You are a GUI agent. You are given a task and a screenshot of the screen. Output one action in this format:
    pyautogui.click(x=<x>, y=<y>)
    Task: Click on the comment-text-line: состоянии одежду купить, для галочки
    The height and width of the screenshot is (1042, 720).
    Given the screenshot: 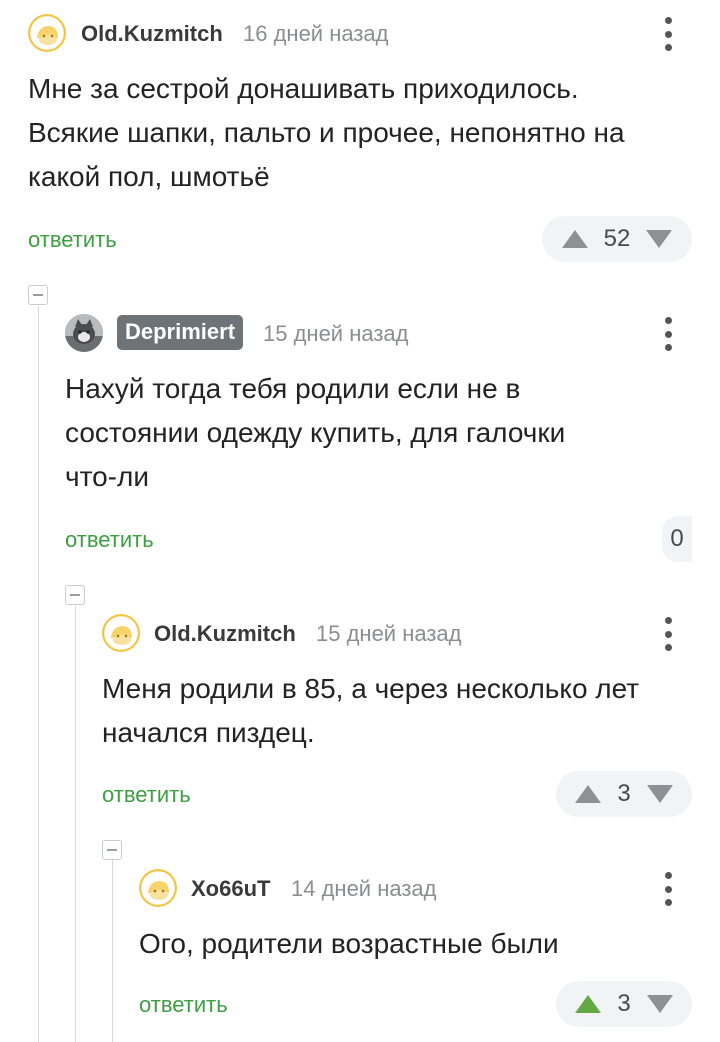 What is the action you would take?
    pyautogui.click(x=315, y=432)
    